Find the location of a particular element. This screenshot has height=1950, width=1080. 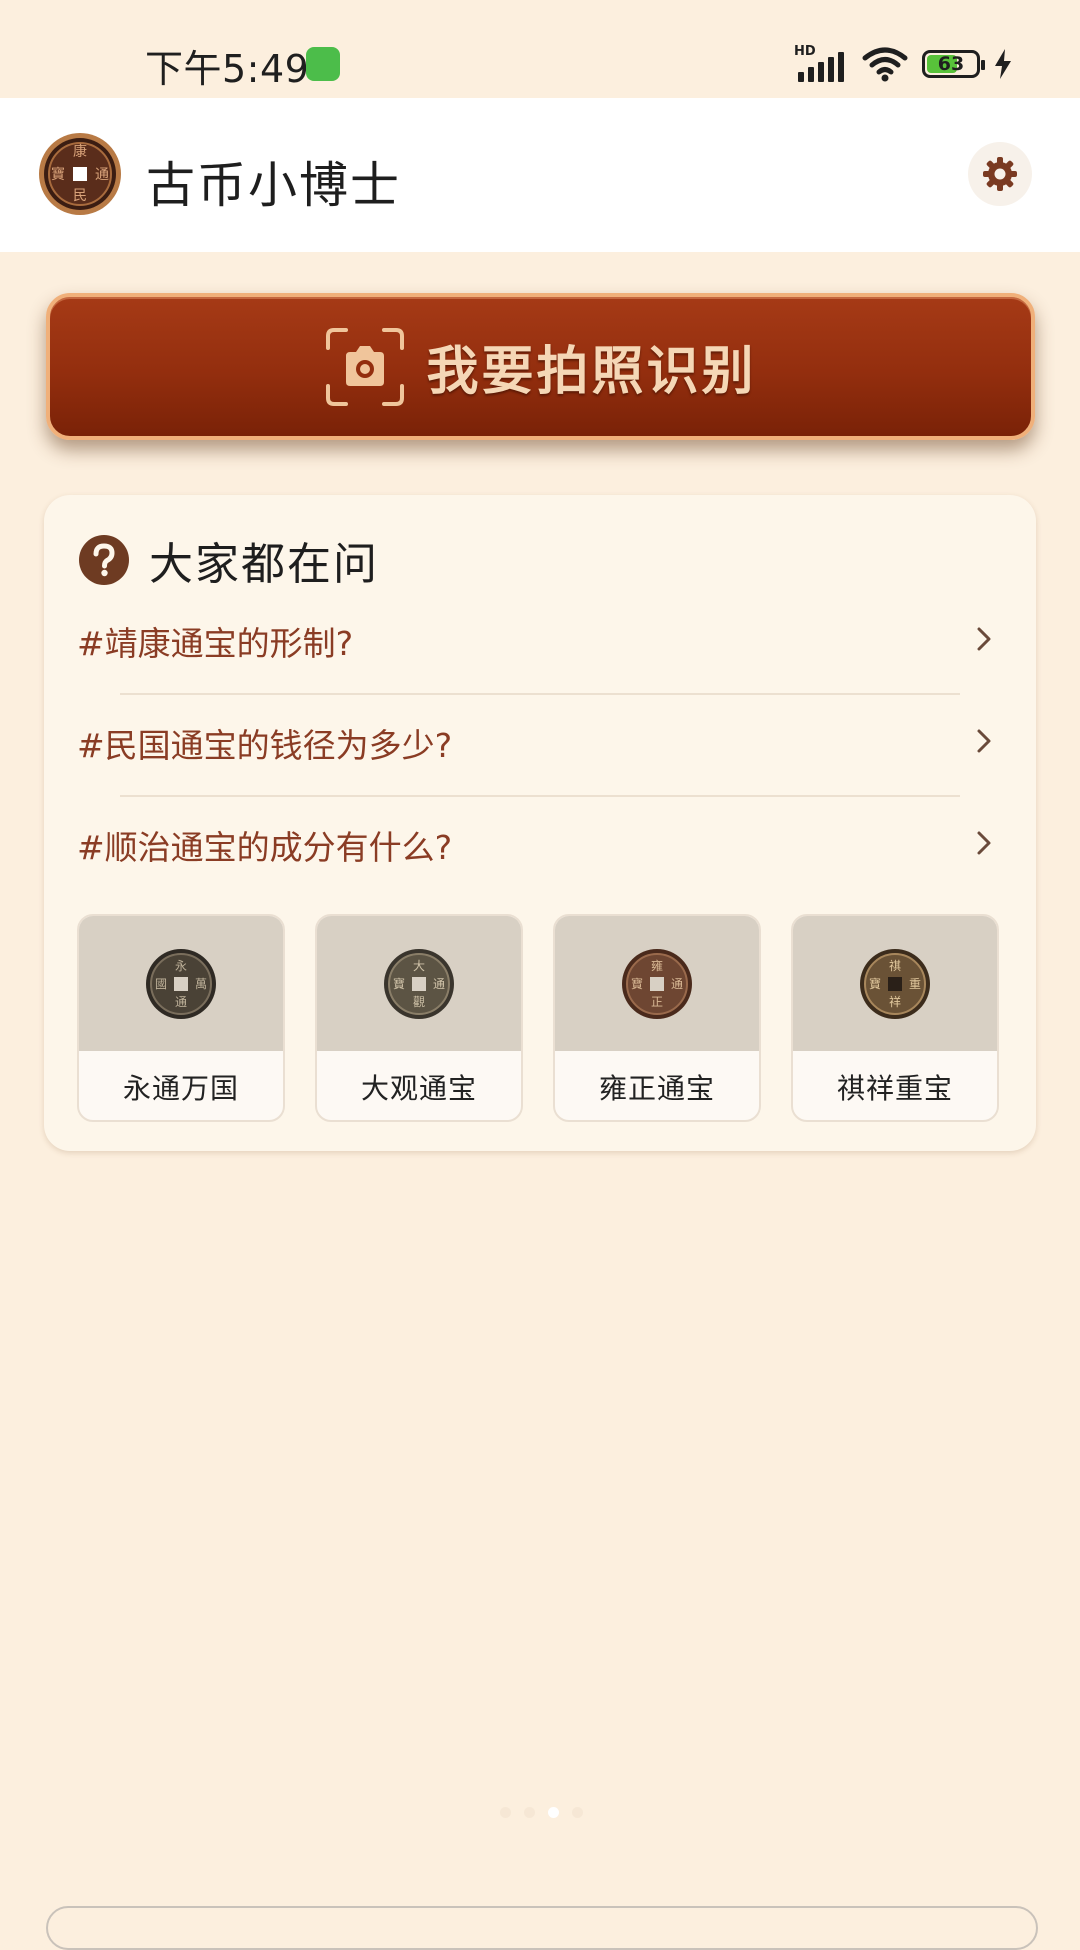

coin-icon: 祺 祥 寶 重 is located at coordinates (895, 983).